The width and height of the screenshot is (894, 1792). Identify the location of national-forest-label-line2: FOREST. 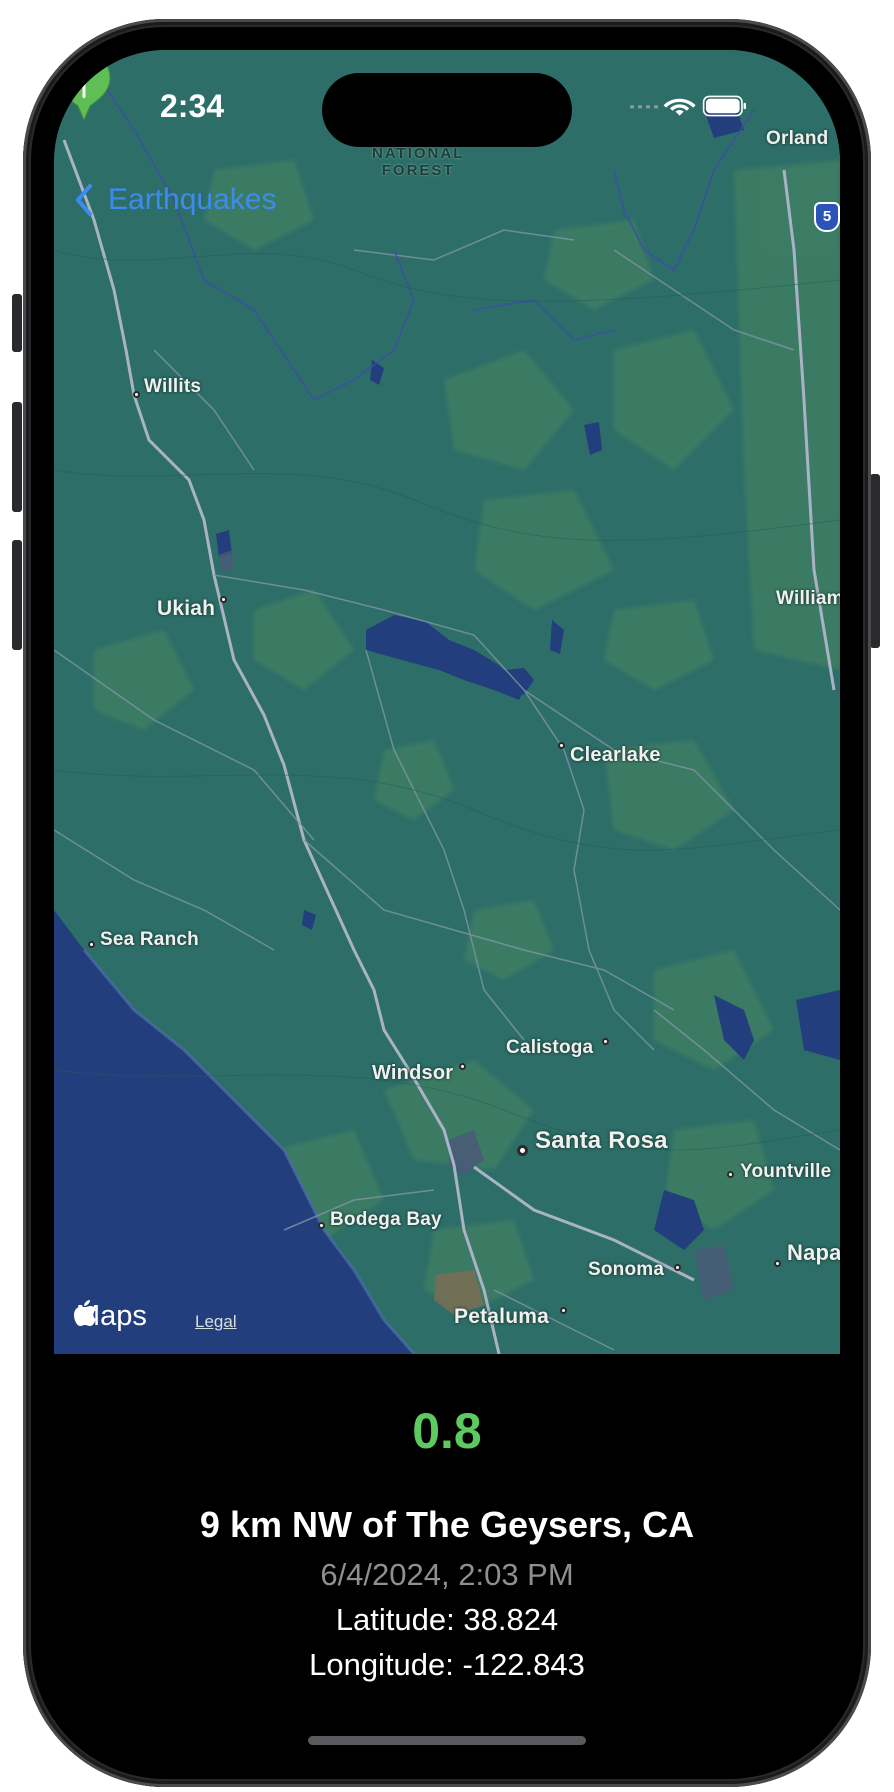
(418, 170).